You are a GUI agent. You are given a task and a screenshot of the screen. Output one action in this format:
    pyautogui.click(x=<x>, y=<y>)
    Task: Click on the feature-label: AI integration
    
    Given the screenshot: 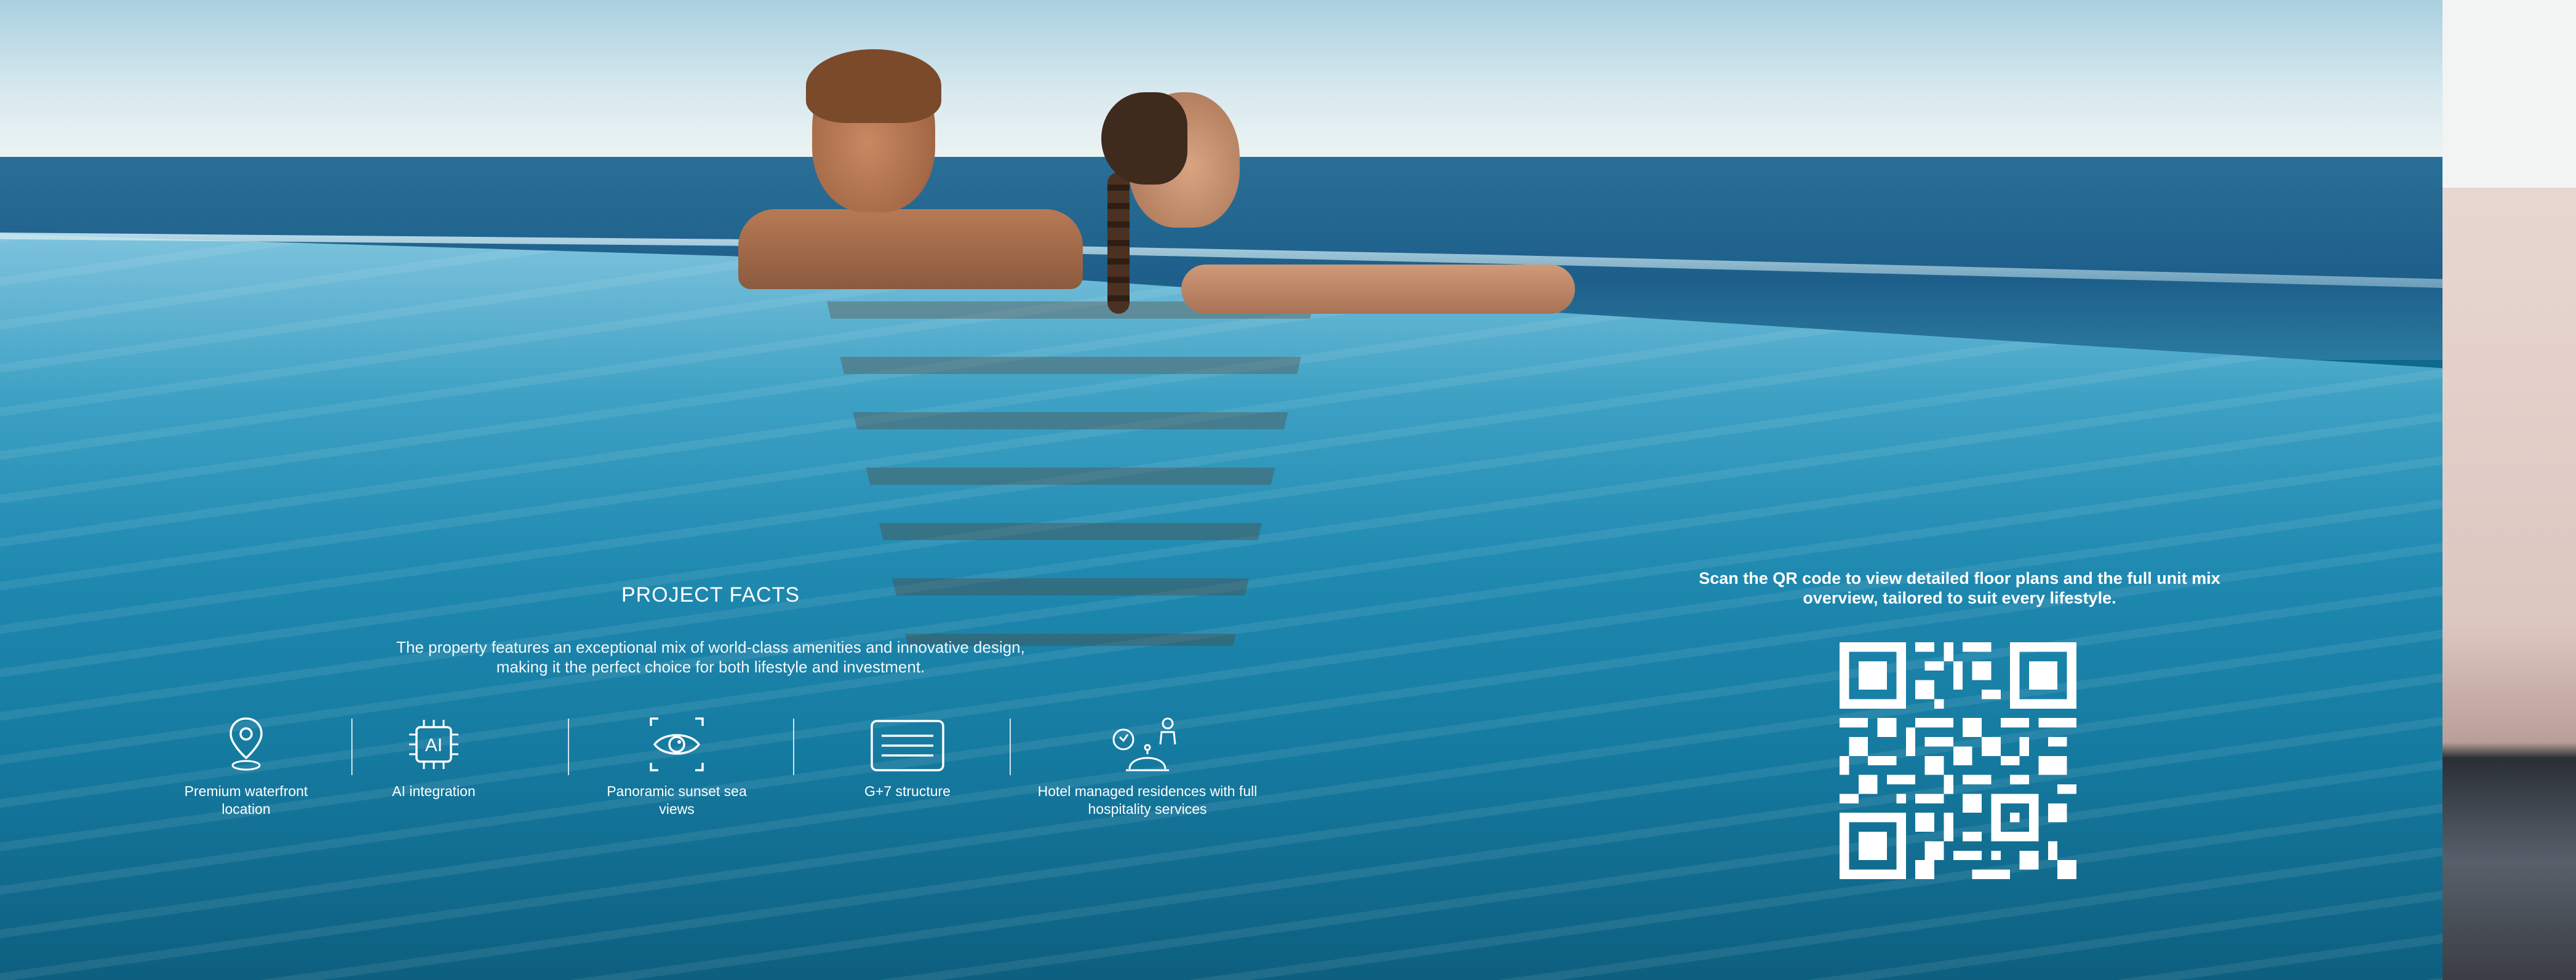 What is the action you would take?
    pyautogui.click(x=434, y=791)
    